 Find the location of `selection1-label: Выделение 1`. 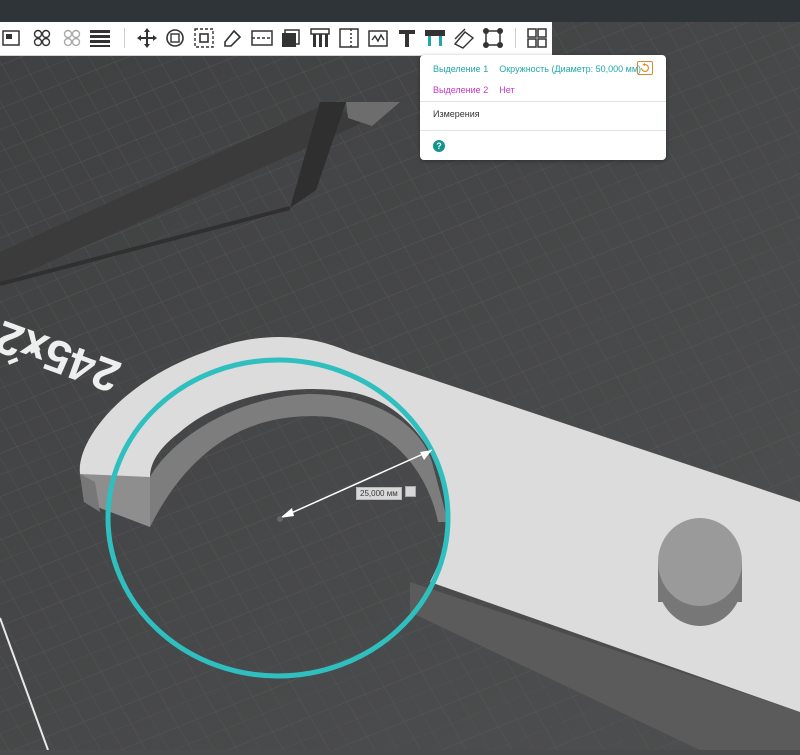

selection1-label: Выделение 1 is located at coordinates (461, 69).